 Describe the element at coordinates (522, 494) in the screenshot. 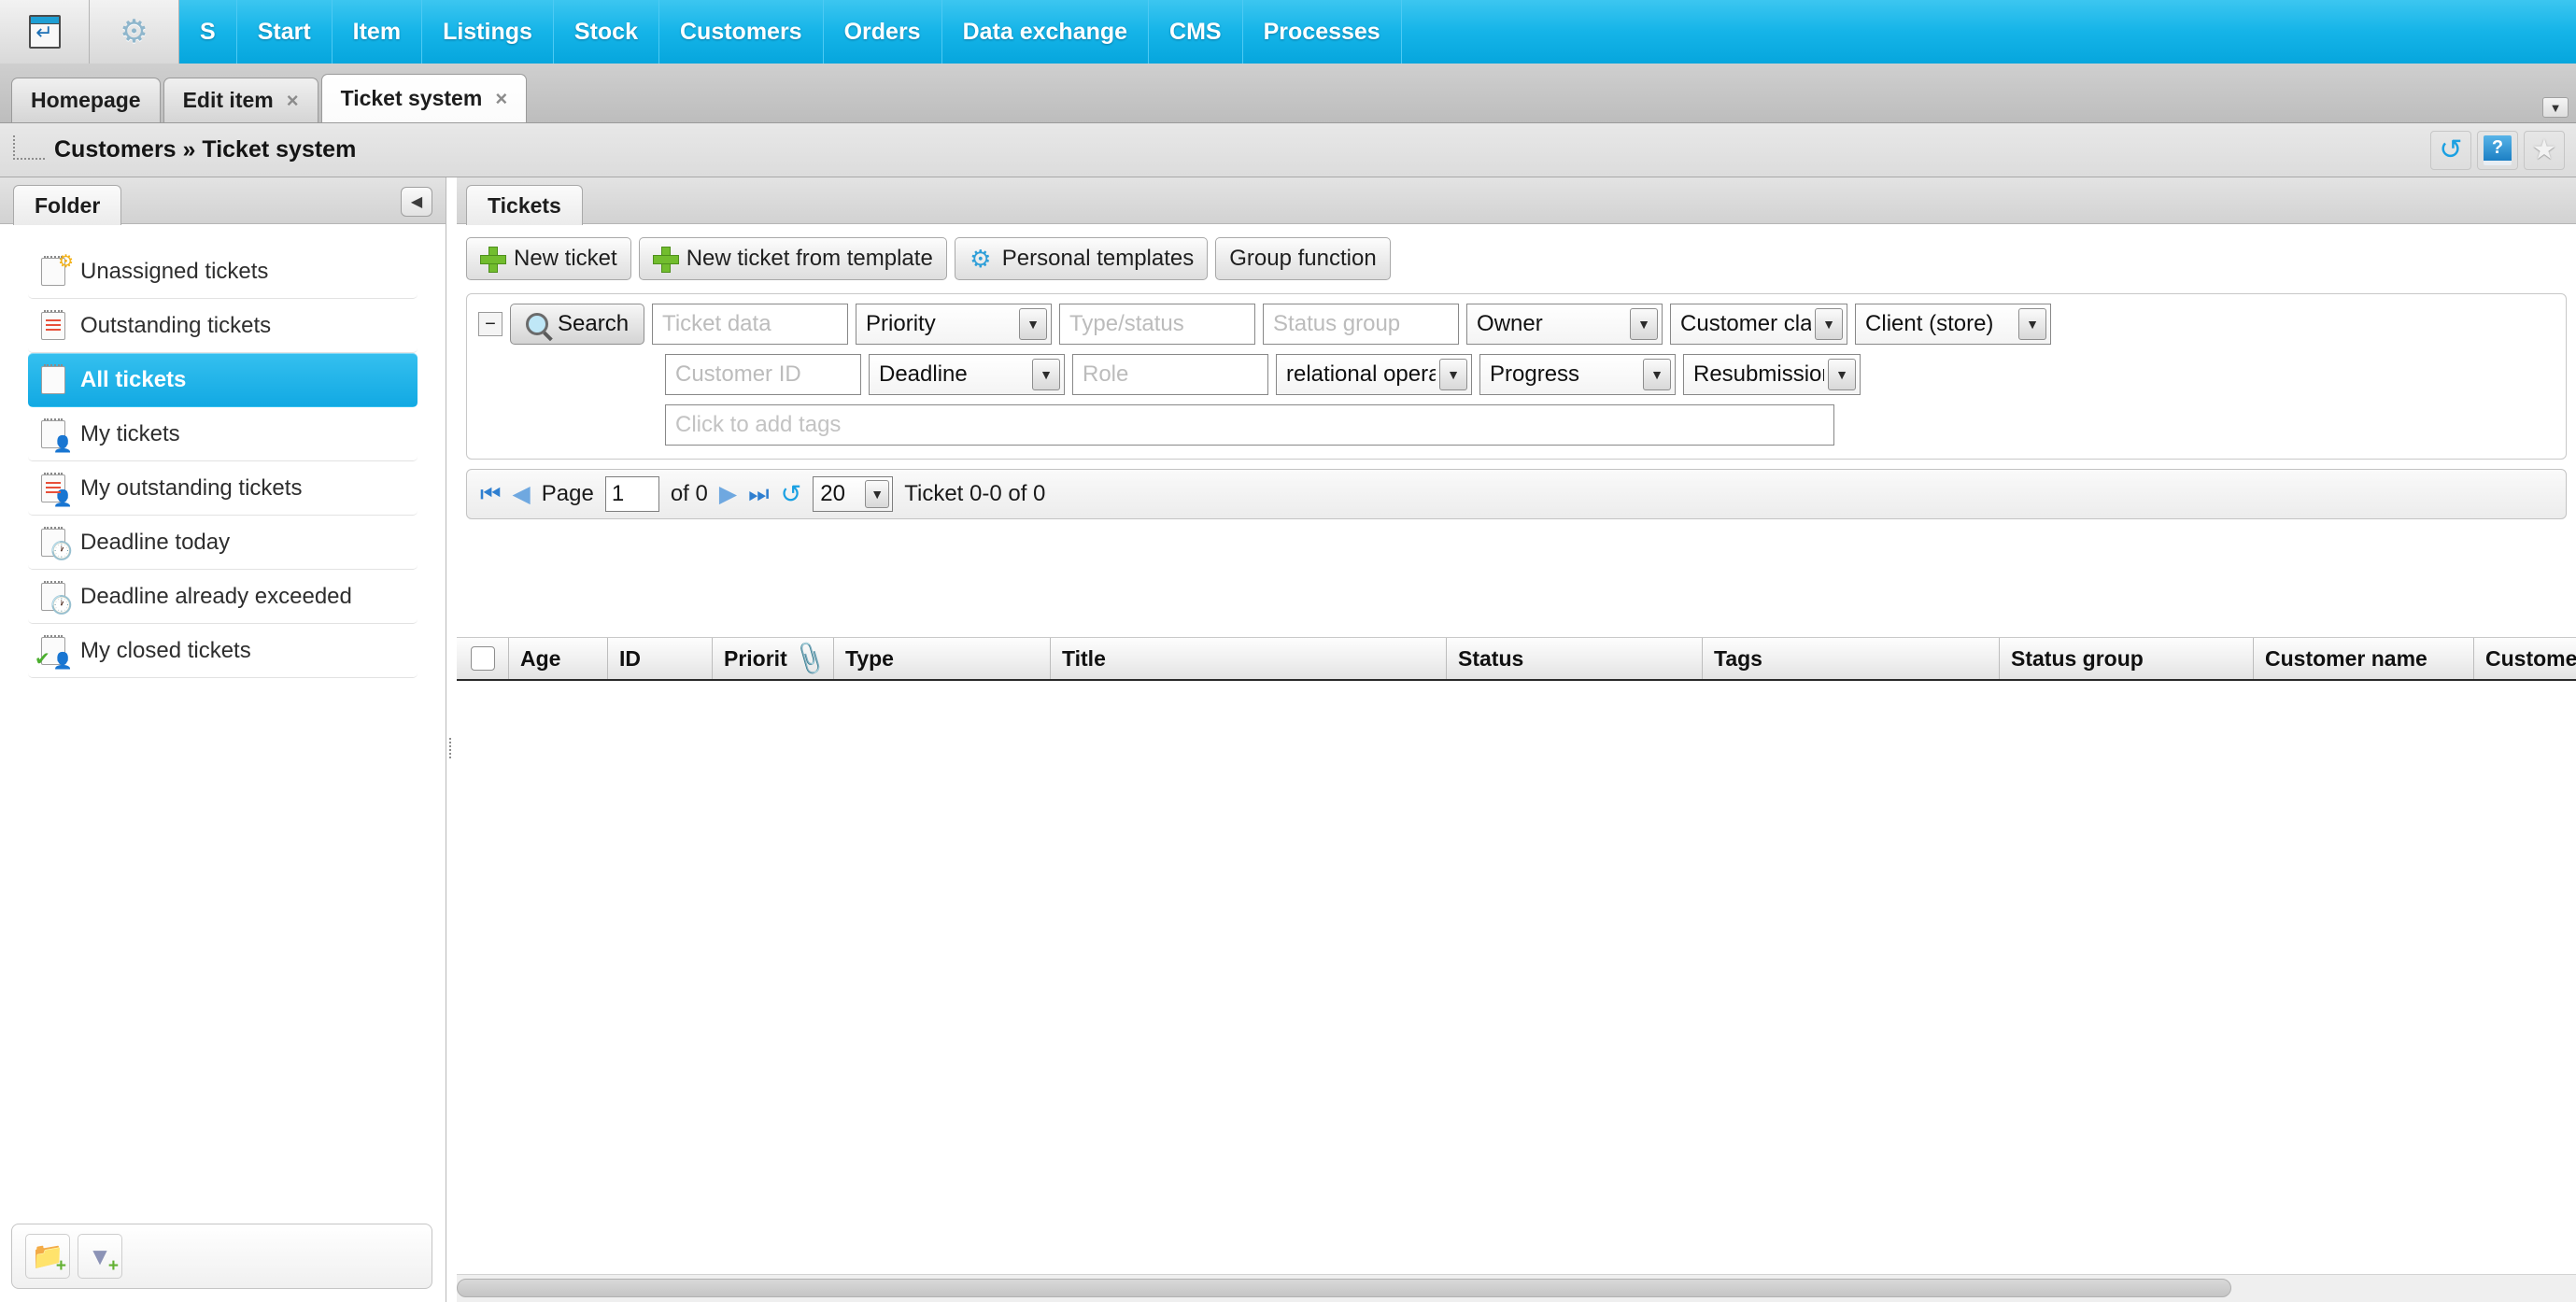

I see `previous-page-button: ◀` at that location.